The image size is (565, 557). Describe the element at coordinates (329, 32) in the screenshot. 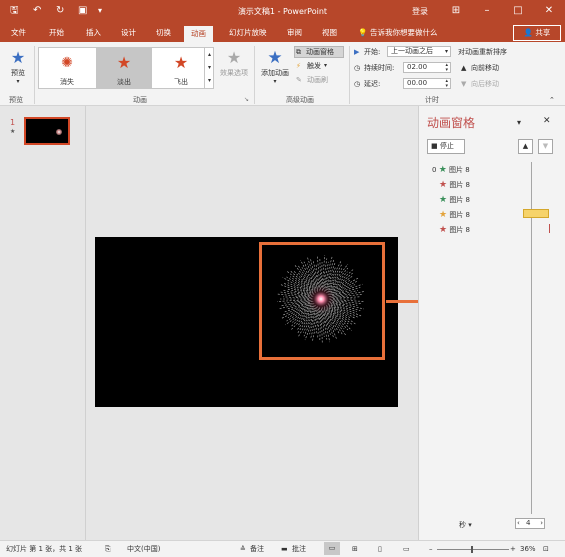

I see `tab-view: 视图` at that location.